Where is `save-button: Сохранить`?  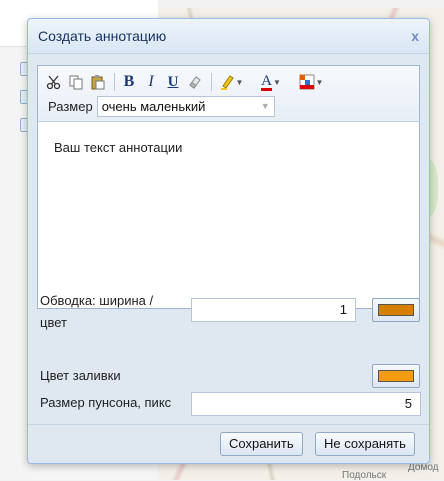
save-button: Сохранить is located at coordinates (261, 444).